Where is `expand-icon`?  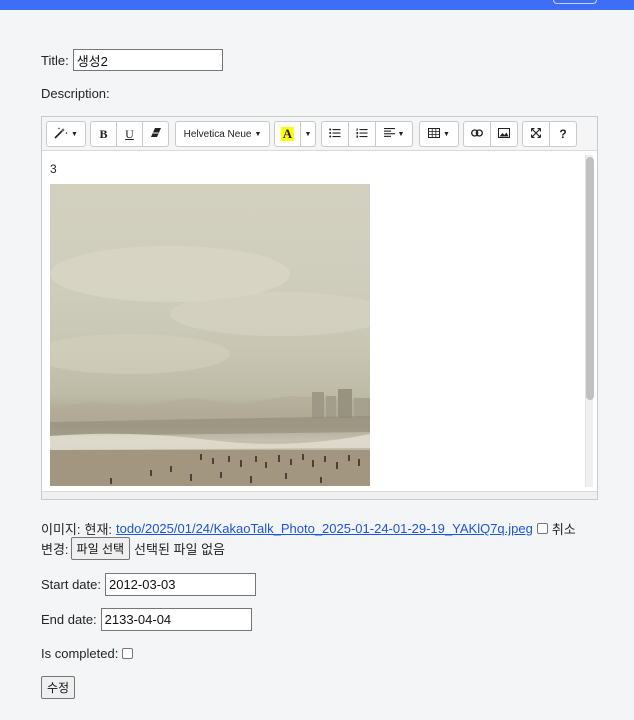 expand-icon is located at coordinates (536, 134).